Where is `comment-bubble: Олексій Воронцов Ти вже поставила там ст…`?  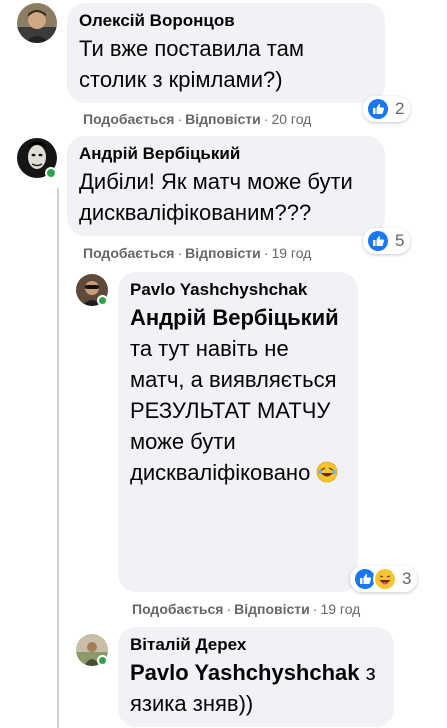
comment-bubble: Олексій Воронцов Ти вже поставила там ст… is located at coordinates (226, 53).